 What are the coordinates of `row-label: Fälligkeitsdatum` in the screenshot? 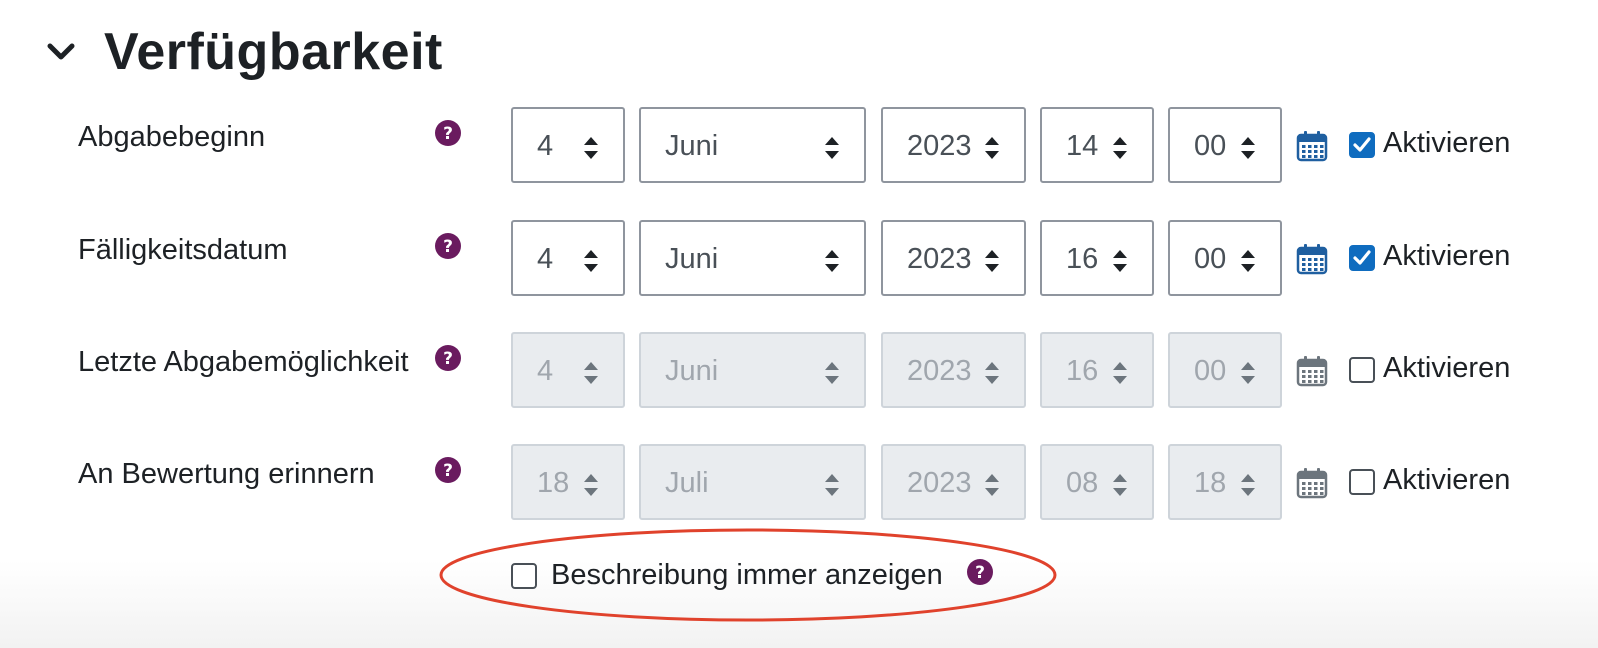 It's located at (183, 250).